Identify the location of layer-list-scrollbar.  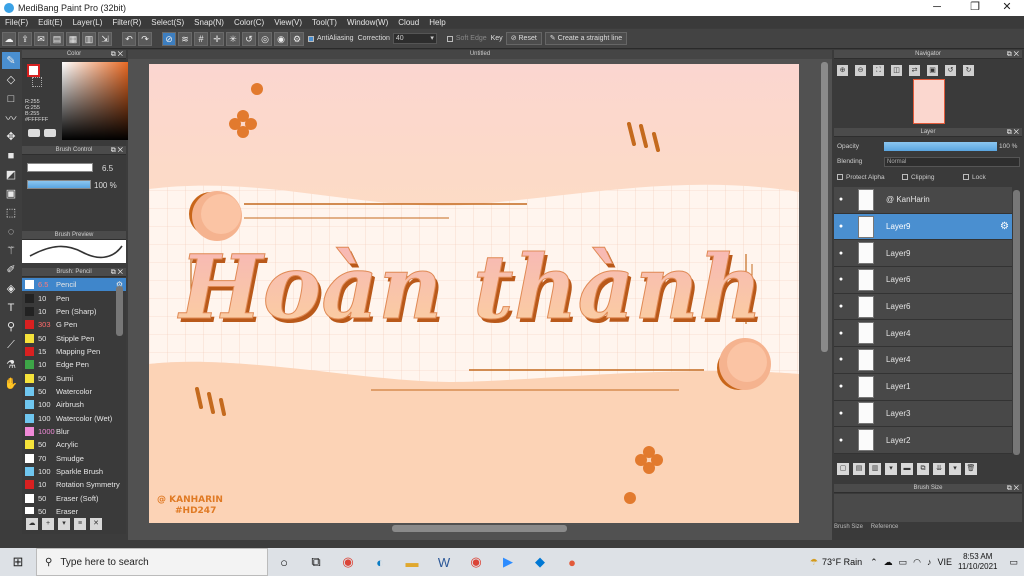
(1016, 322).